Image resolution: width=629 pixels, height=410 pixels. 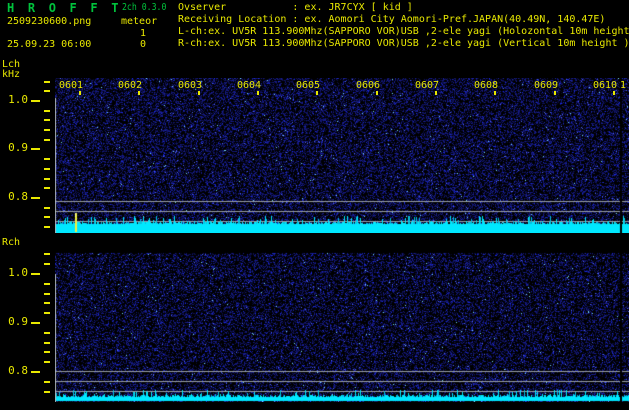 What do you see at coordinates (18, 196) in the screenshot?
I see `lch-freq-tick-label: 0.8` at bounding box center [18, 196].